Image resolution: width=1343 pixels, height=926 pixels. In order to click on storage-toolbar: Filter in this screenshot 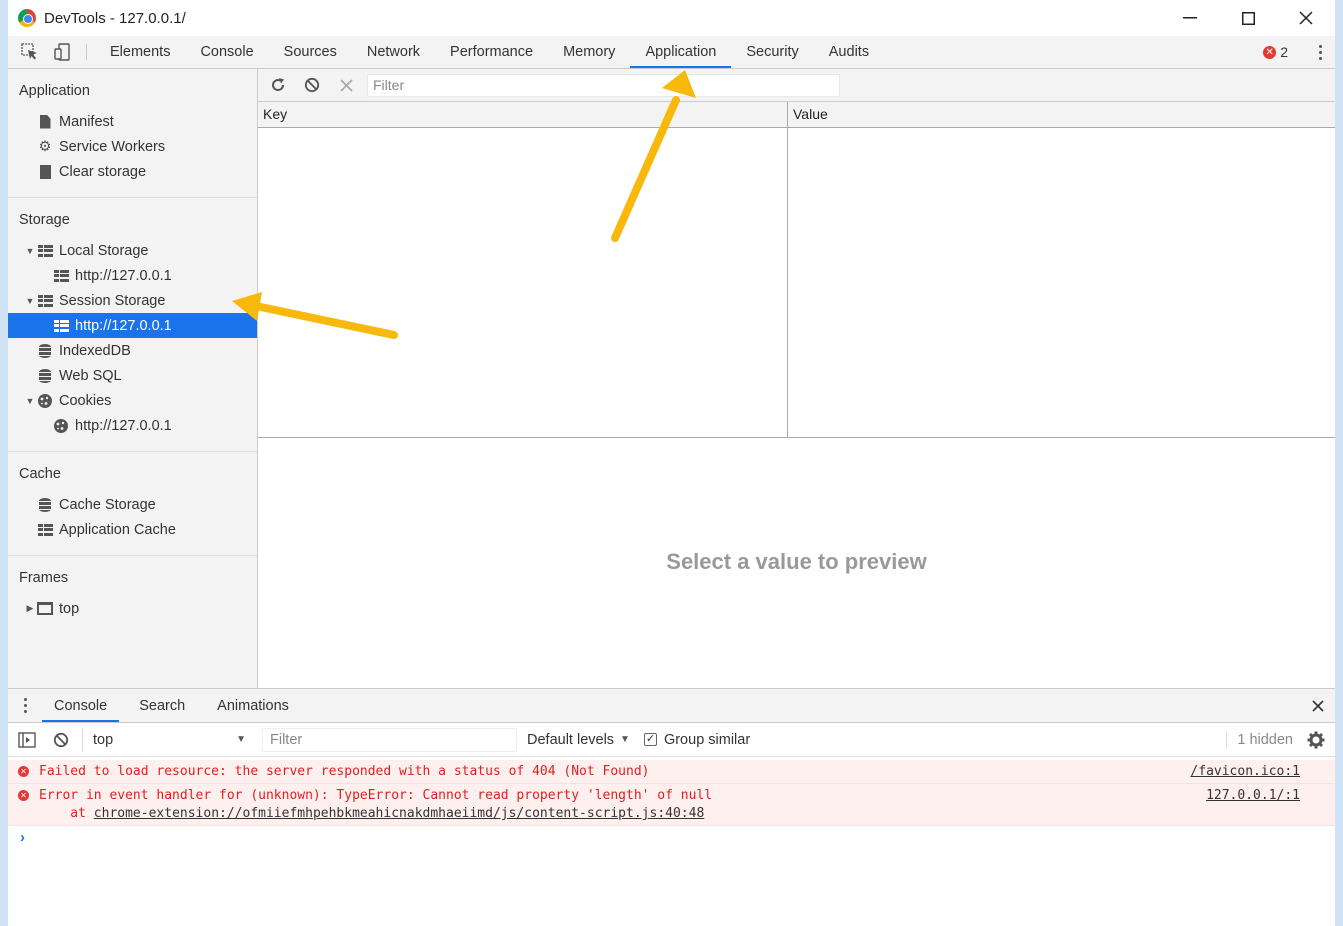, I will do `click(796, 85)`.